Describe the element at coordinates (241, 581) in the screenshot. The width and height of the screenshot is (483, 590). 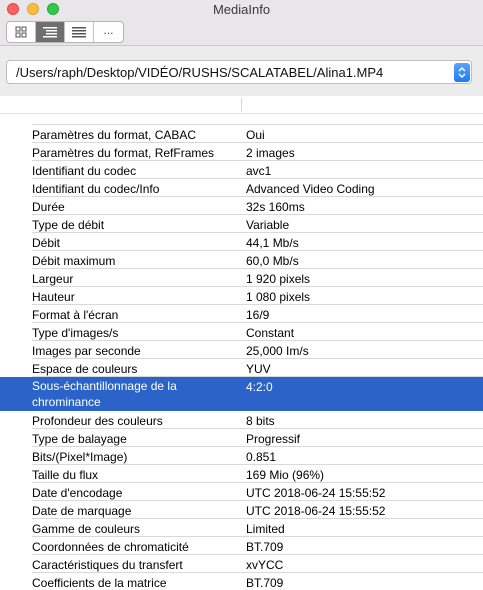
I see `table-row: Coefficients de la matrice BT.709` at that location.